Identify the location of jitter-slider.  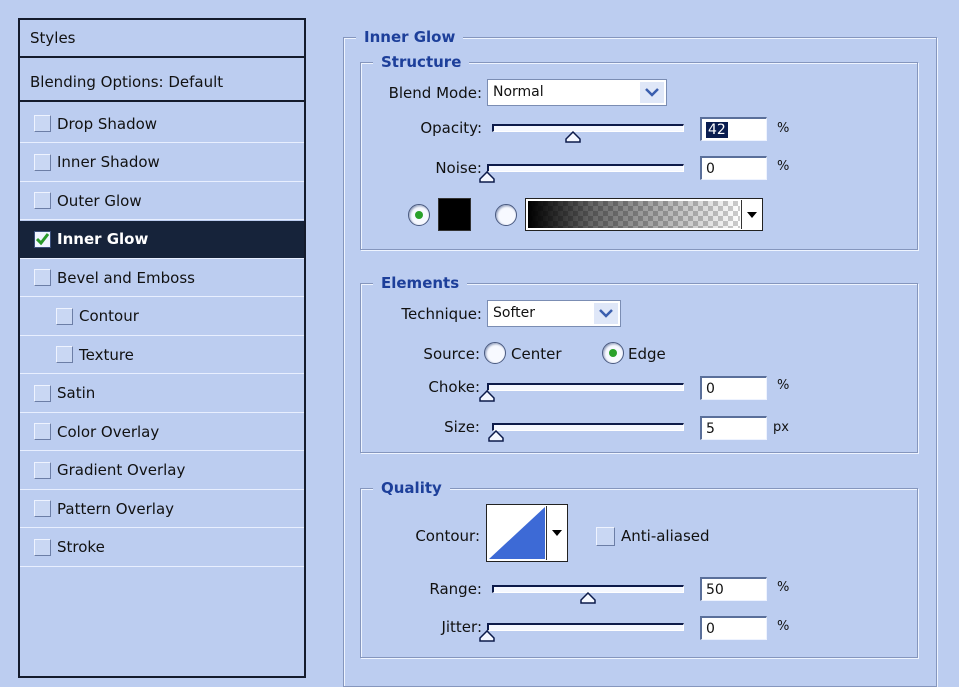
(585, 627).